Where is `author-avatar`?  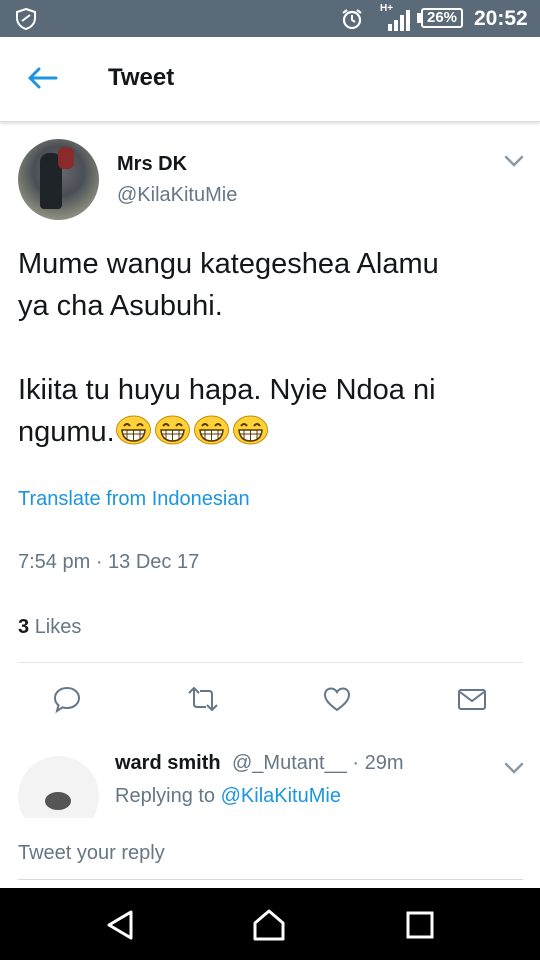 author-avatar is located at coordinates (58, 179).